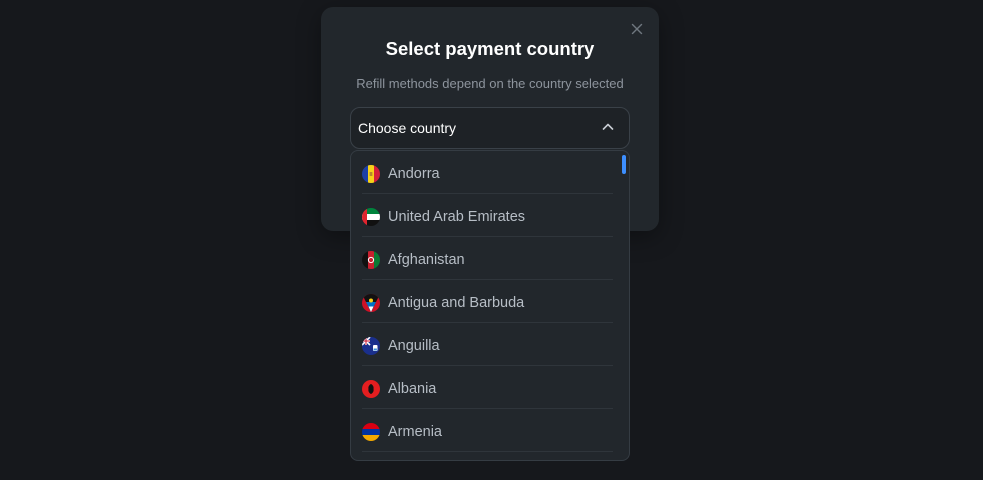 This screenshot has width=983, height=480. I want to click on afghanistan-flag-icon, so click(371, 260).